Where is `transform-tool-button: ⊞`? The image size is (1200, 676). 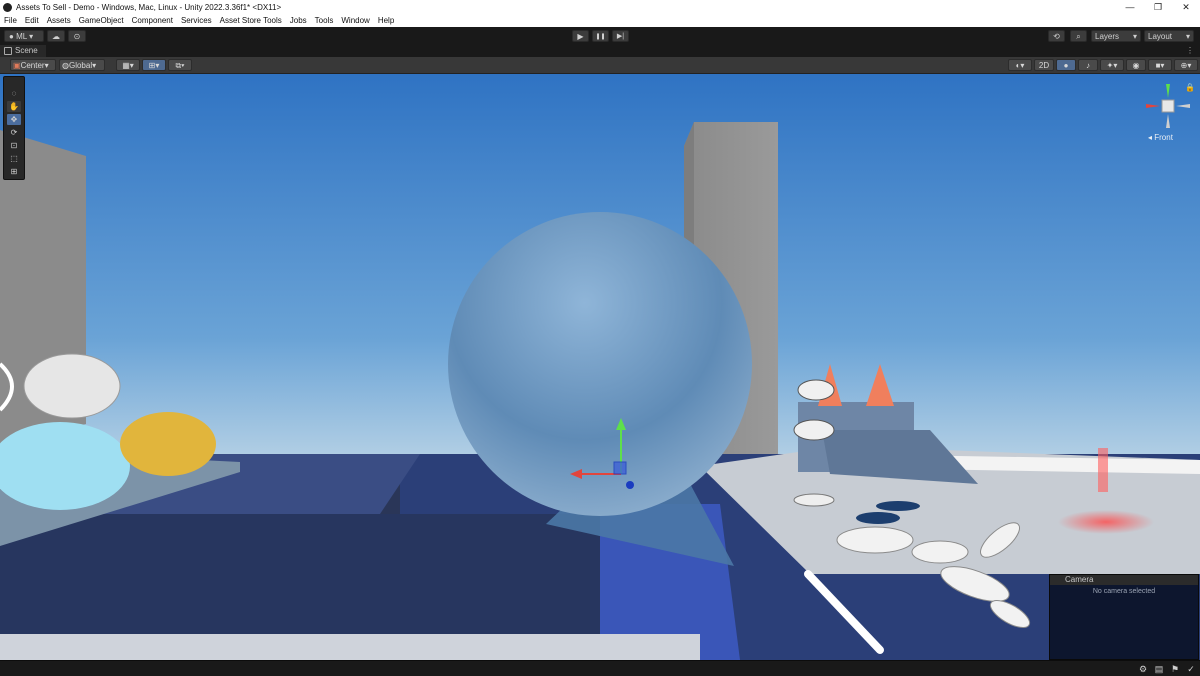
transform-tool-button: ⊞ is located at coordinates (14, 171).